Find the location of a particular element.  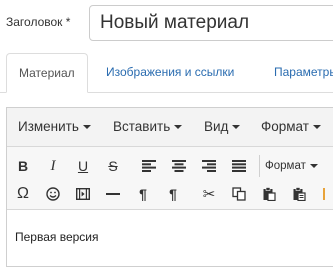

bold-icon: B is located at coordinates (23, 166).